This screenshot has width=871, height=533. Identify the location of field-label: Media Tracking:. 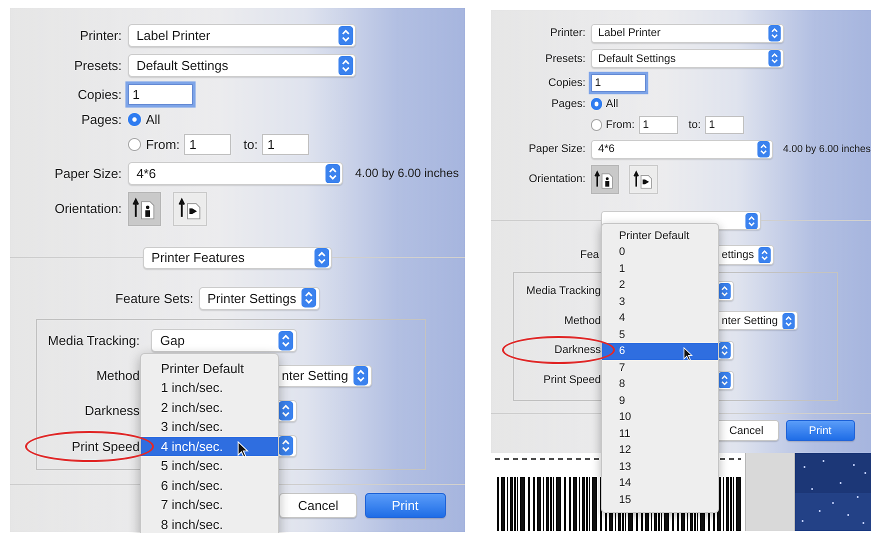
(93, 340).